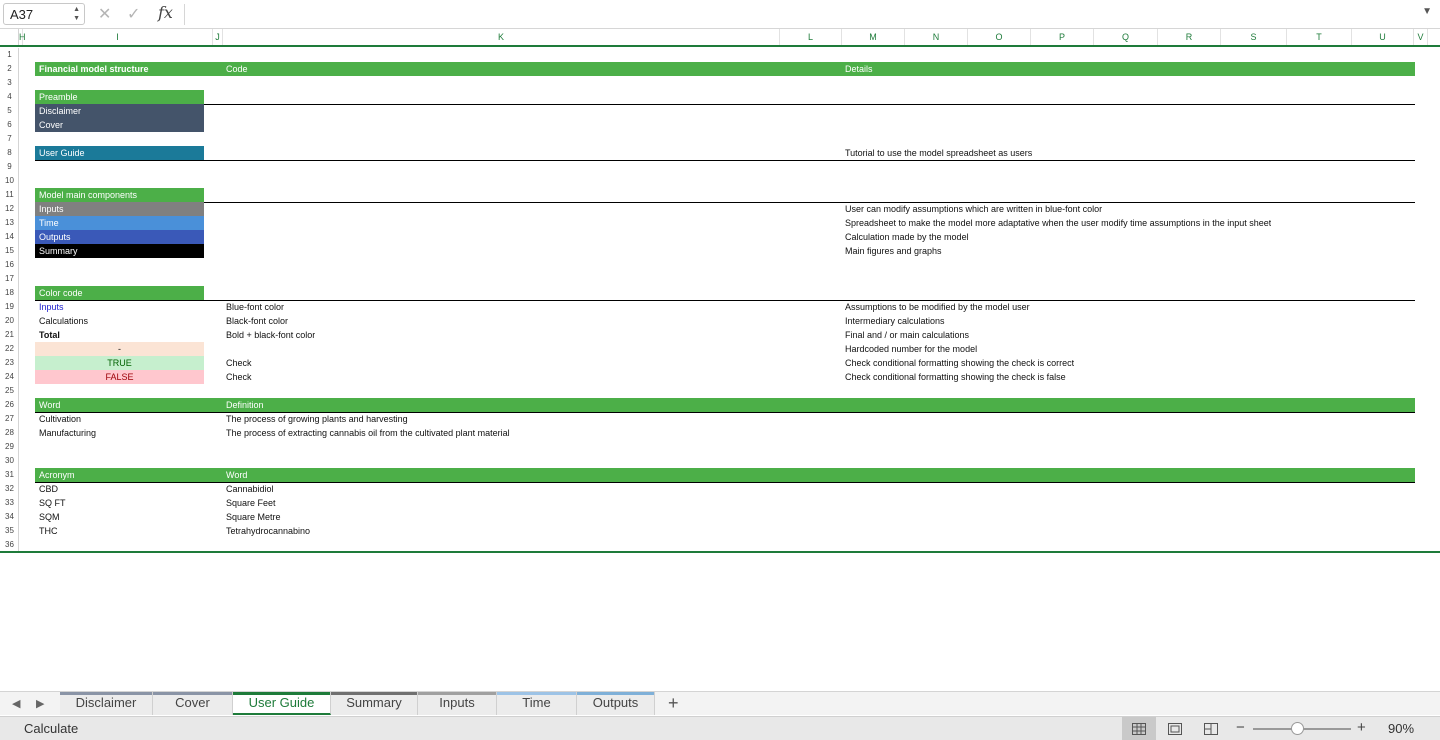 This screenshot has height=740, width=1440. What do you see at coordinates (9, 503) in the screenshot?
I see `row-header-33: 33` at bounding box center [9, 503].